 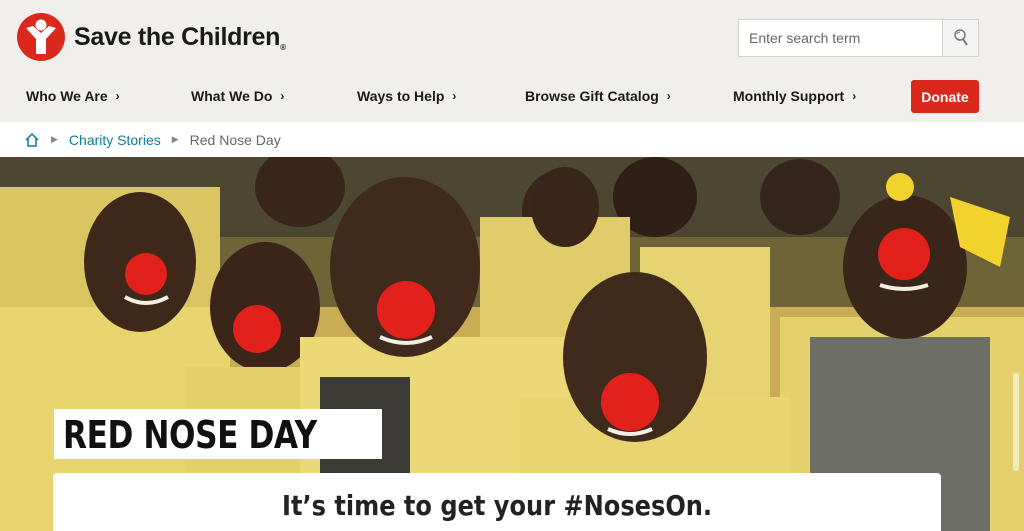 I want to click on scrollbar, so click(x=1016, y=422).